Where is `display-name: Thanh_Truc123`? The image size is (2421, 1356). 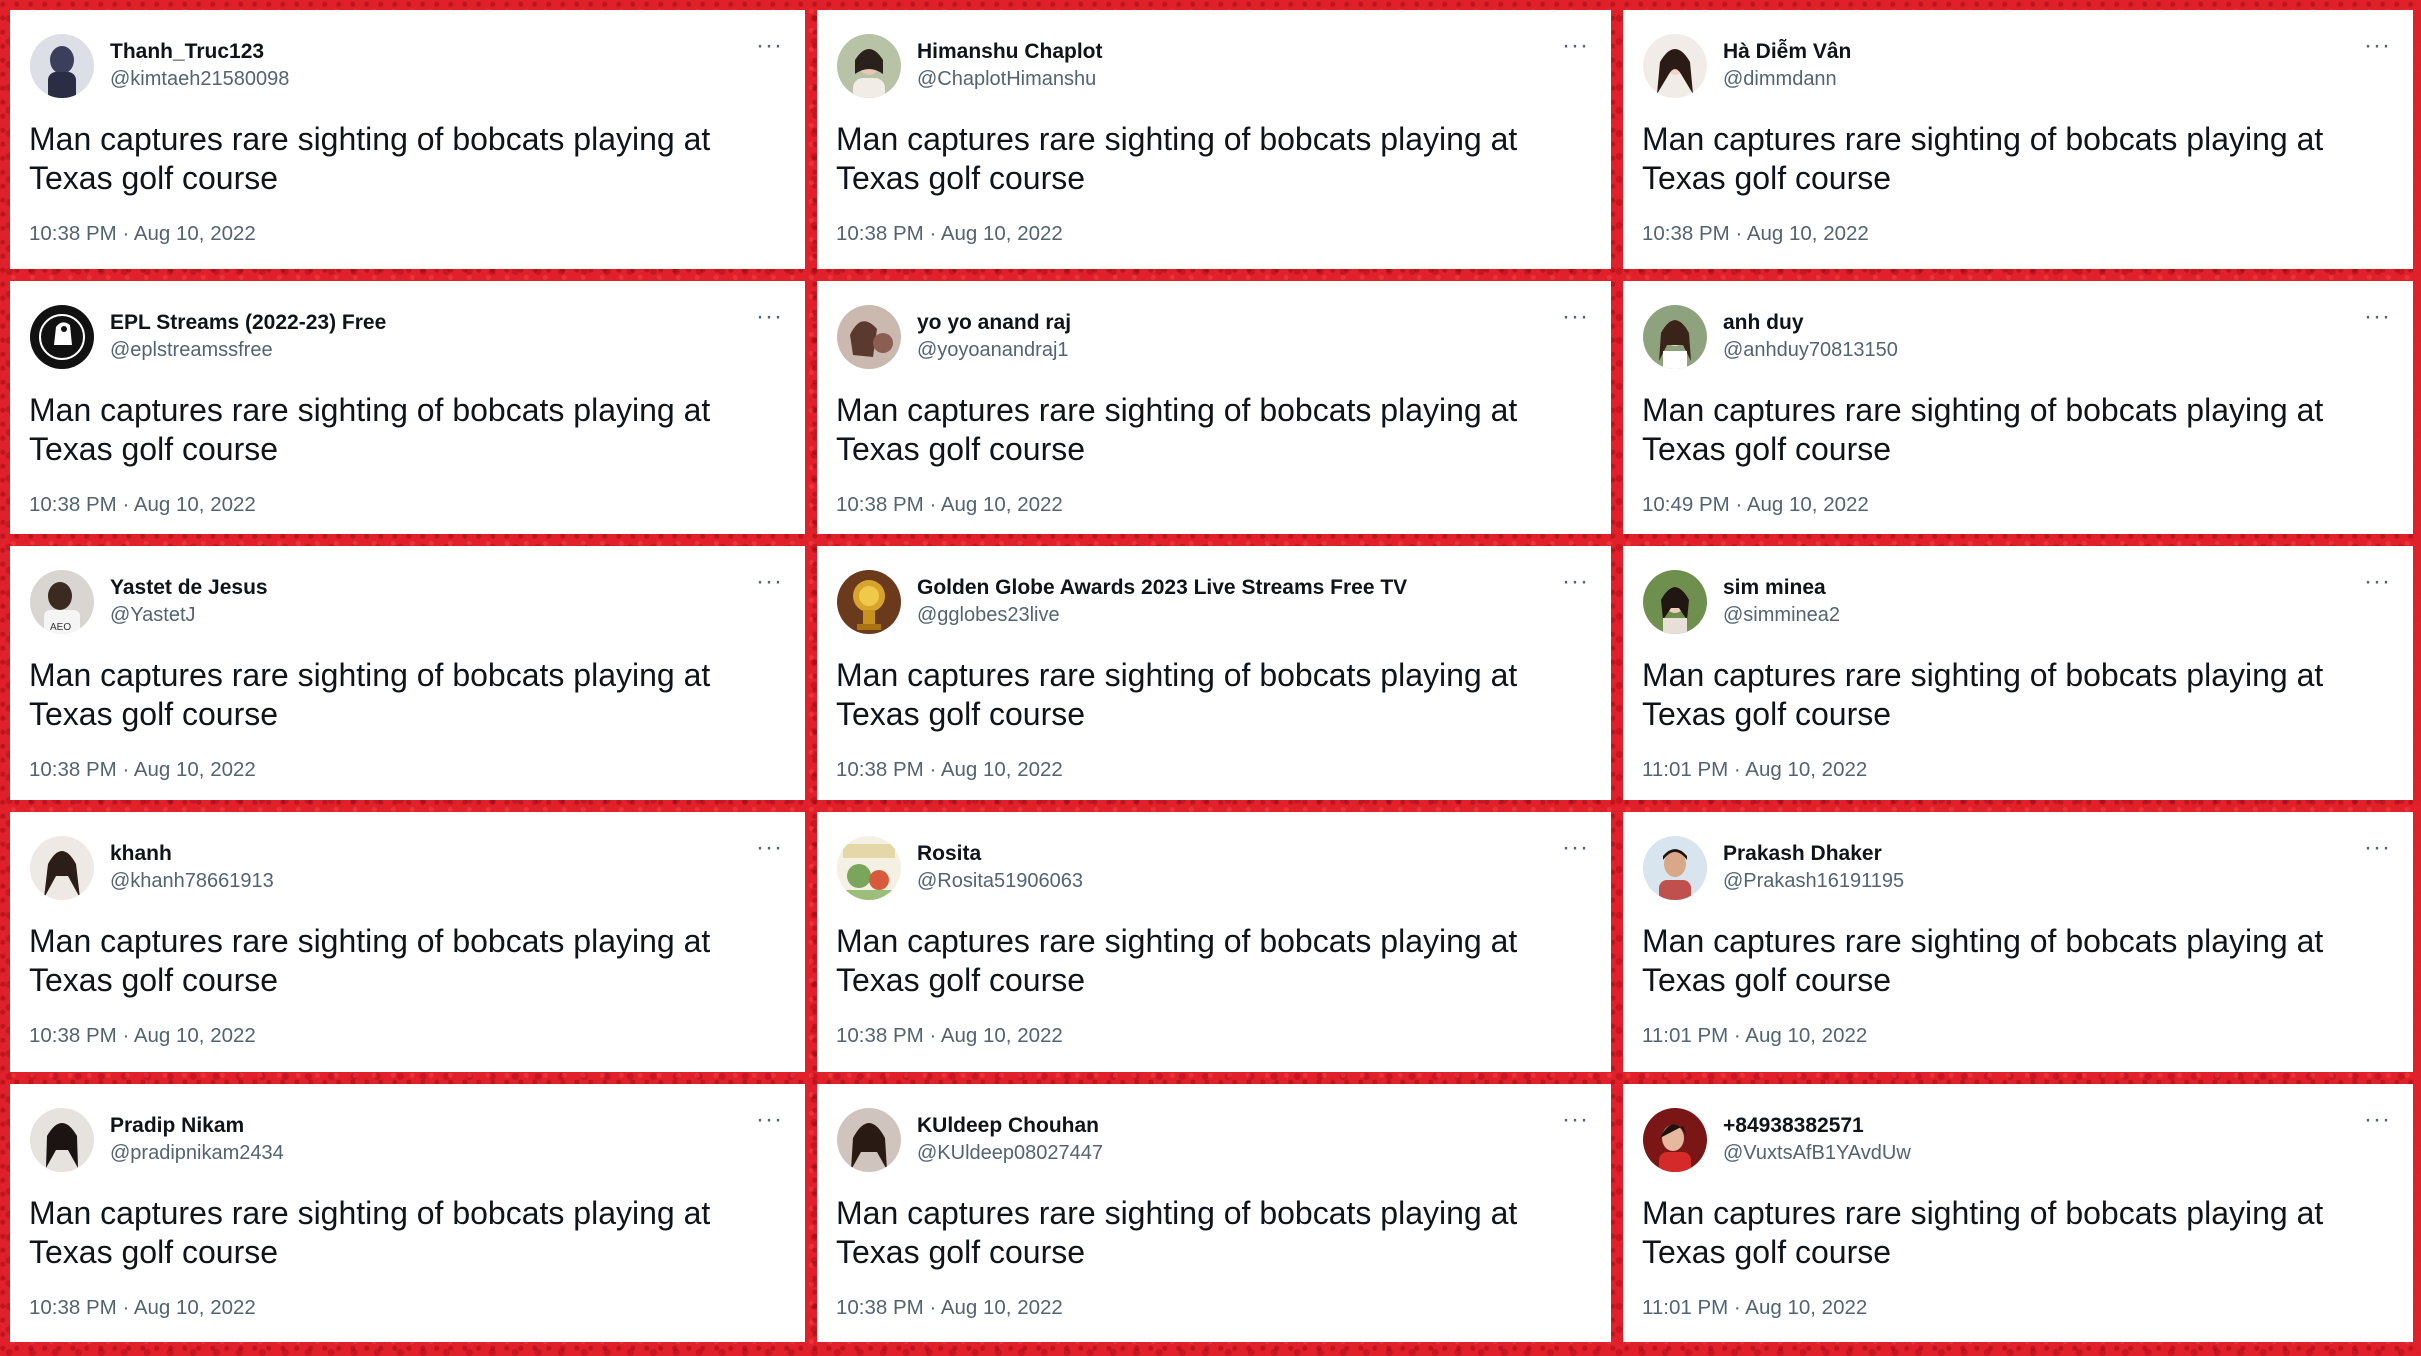 display-name: Thanh_Truc123 is located at coordinates (187, 52).